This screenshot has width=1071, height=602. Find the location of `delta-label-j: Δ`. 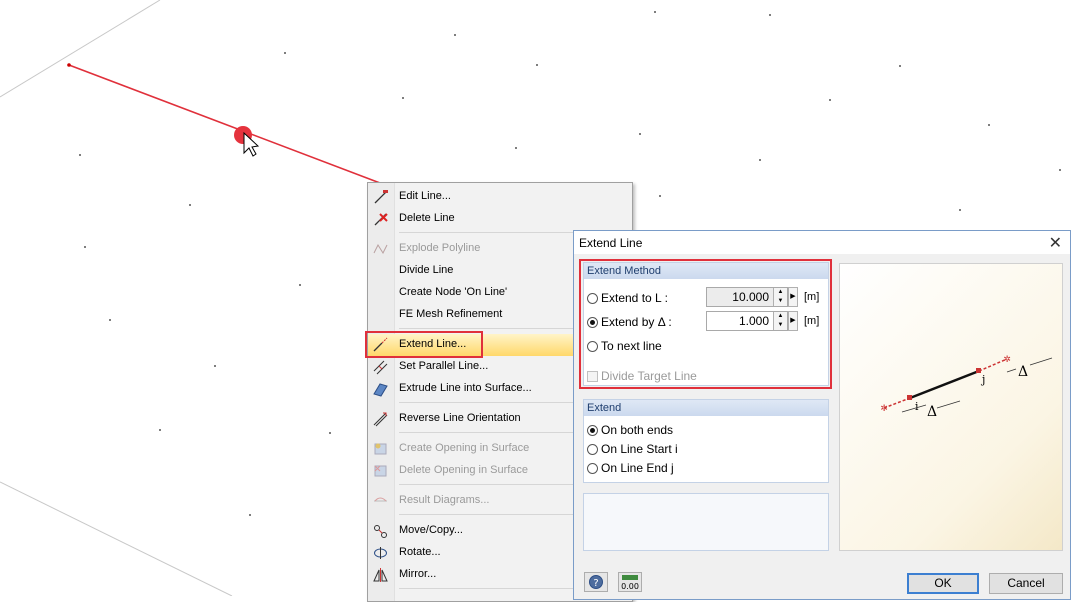

delta-label-j: Δ is located at coordinates (1023, 372).